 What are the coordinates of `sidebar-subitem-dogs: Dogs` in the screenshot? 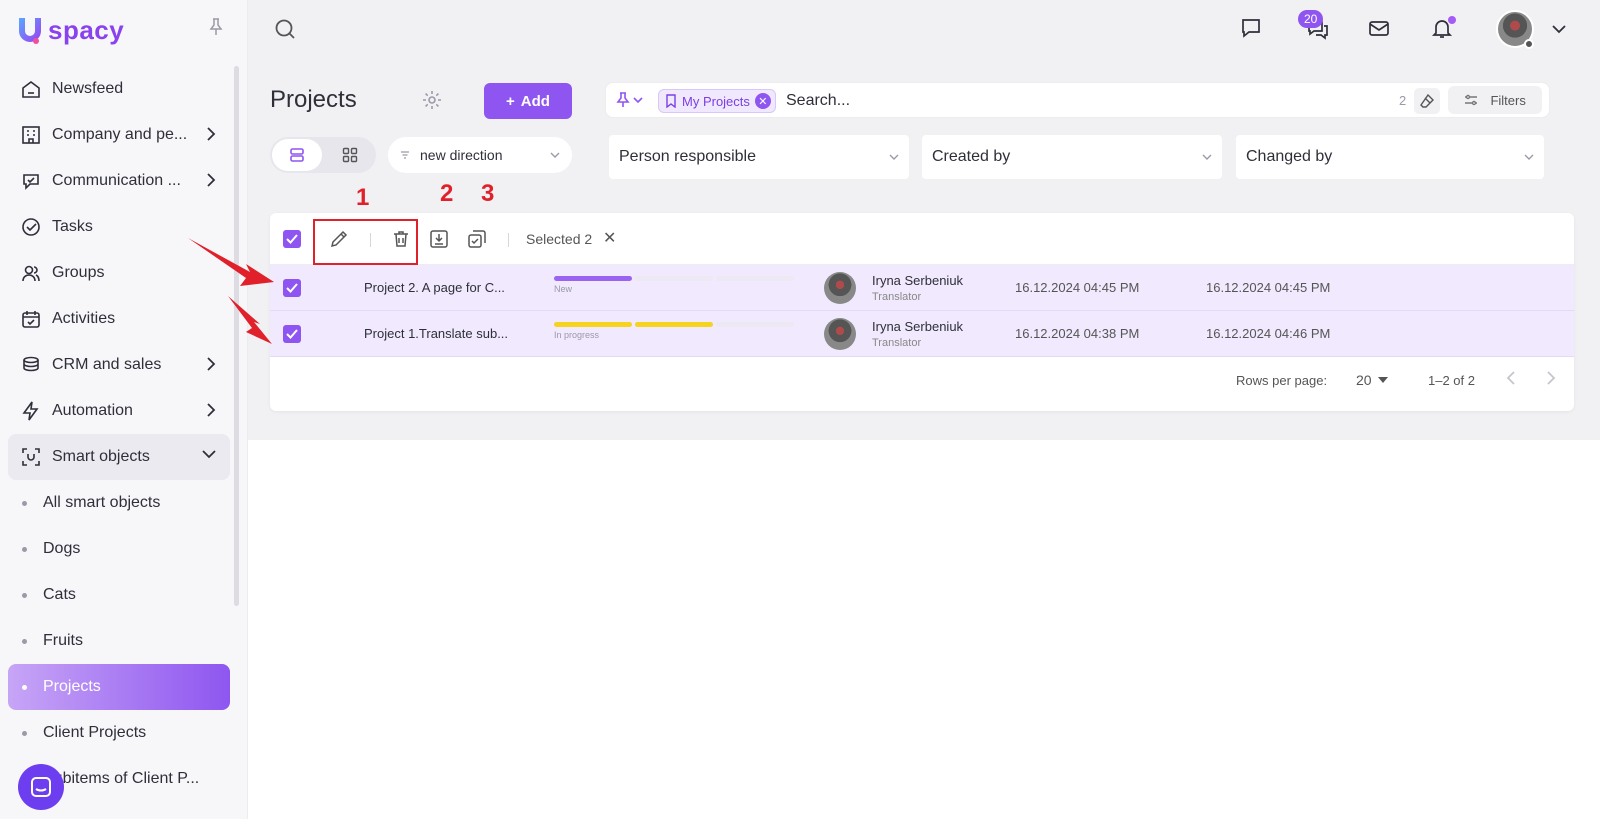 It's located at (119, 549).